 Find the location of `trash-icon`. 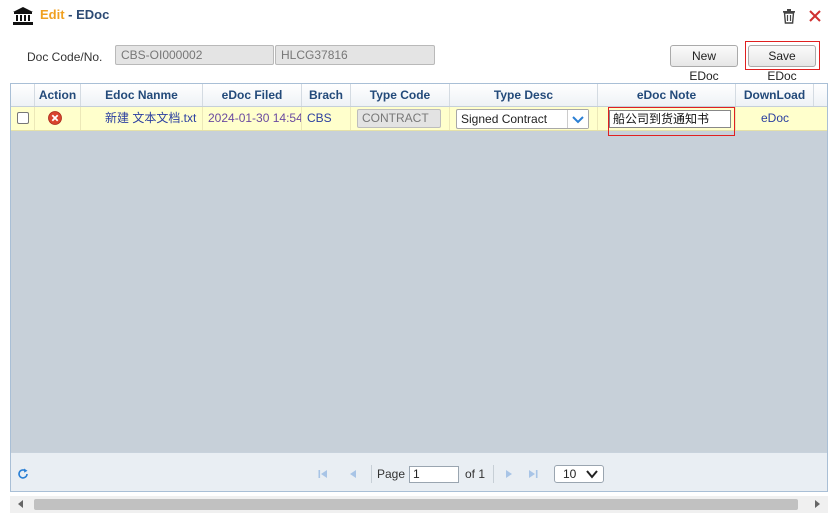

trash-icon is located at coordinates (789, 16).